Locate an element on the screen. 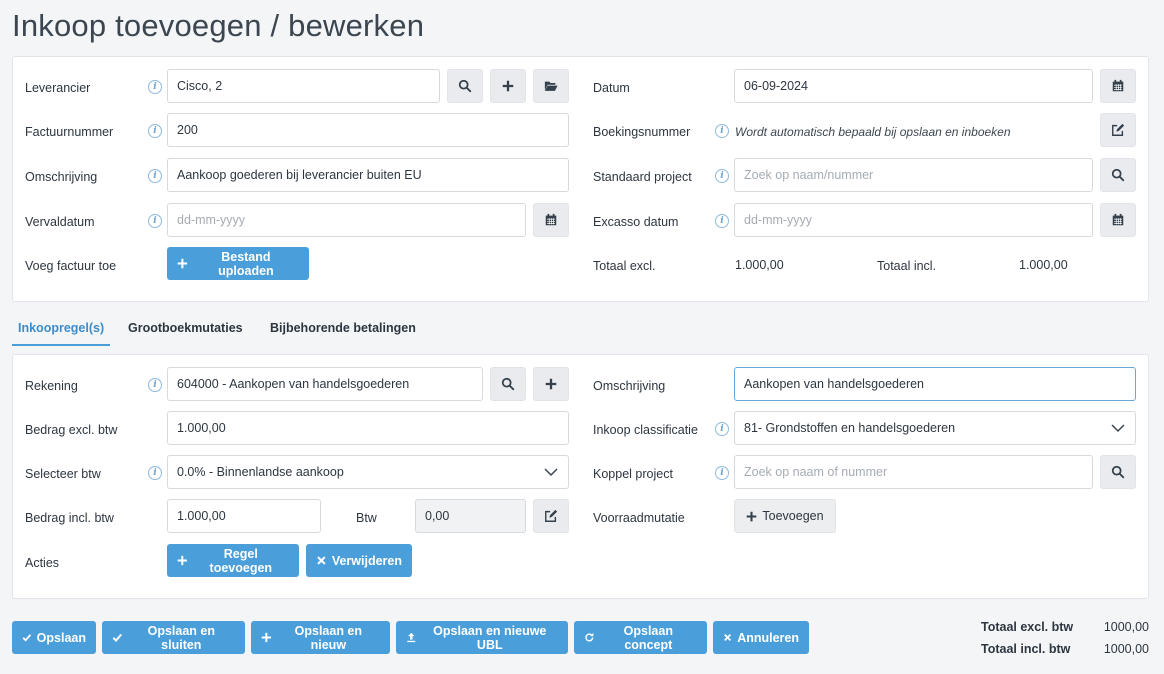  tab-purchase-lines: Inkoopregel(s) is located at coordinates (61, 332).